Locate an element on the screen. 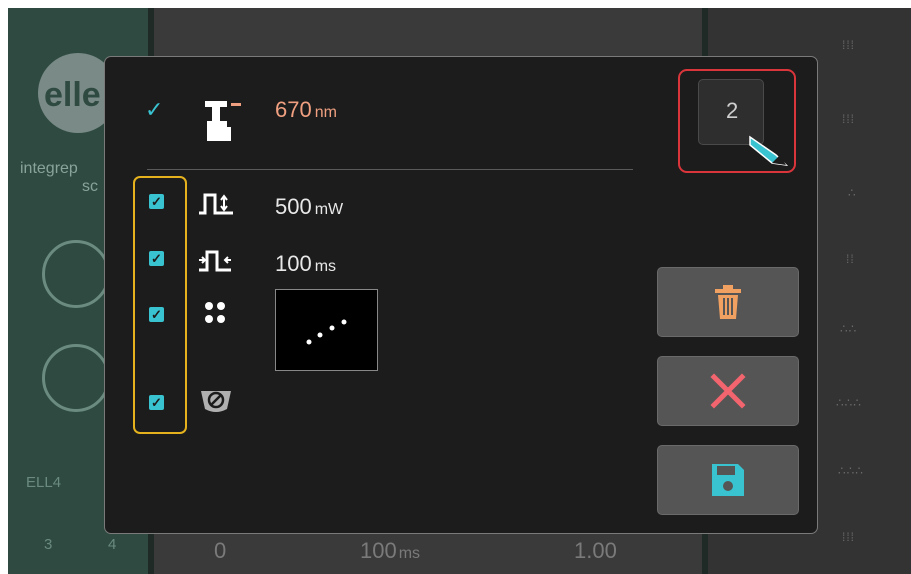 This screenshot has height=574, width=911. aiming-beam-off-icon is located at coordinates (216, 401).